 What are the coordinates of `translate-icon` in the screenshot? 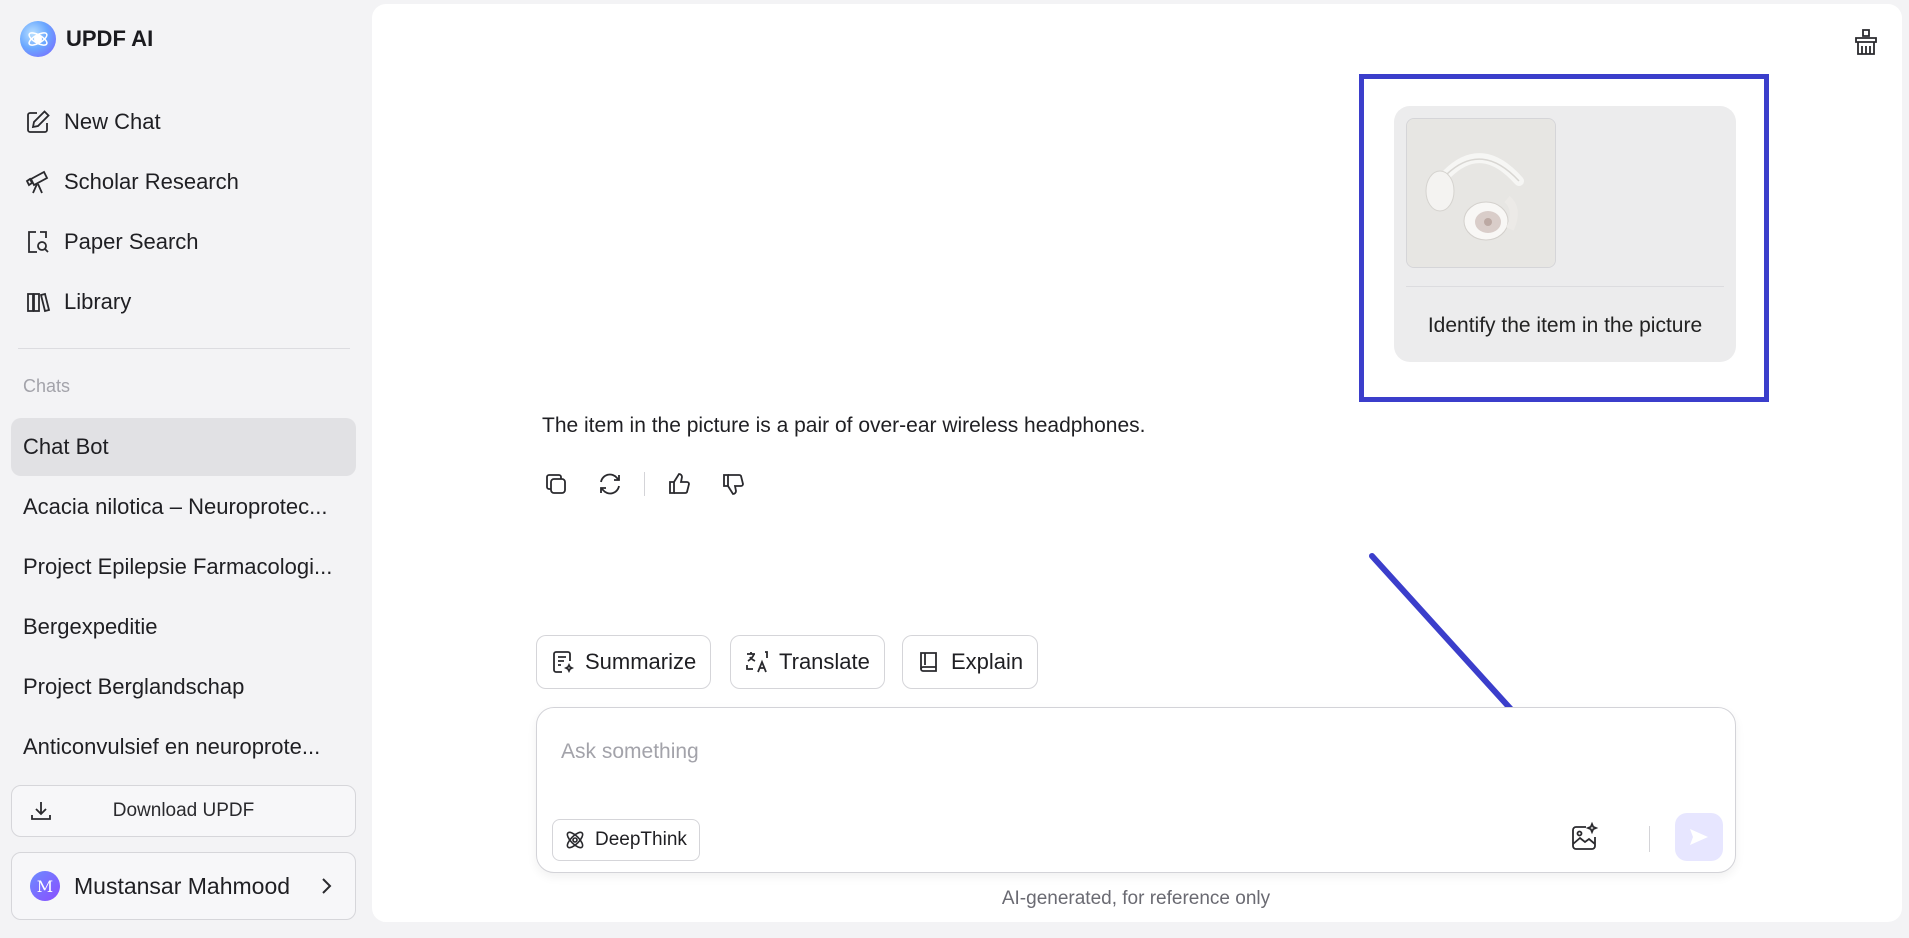 It's located at (757, 662).